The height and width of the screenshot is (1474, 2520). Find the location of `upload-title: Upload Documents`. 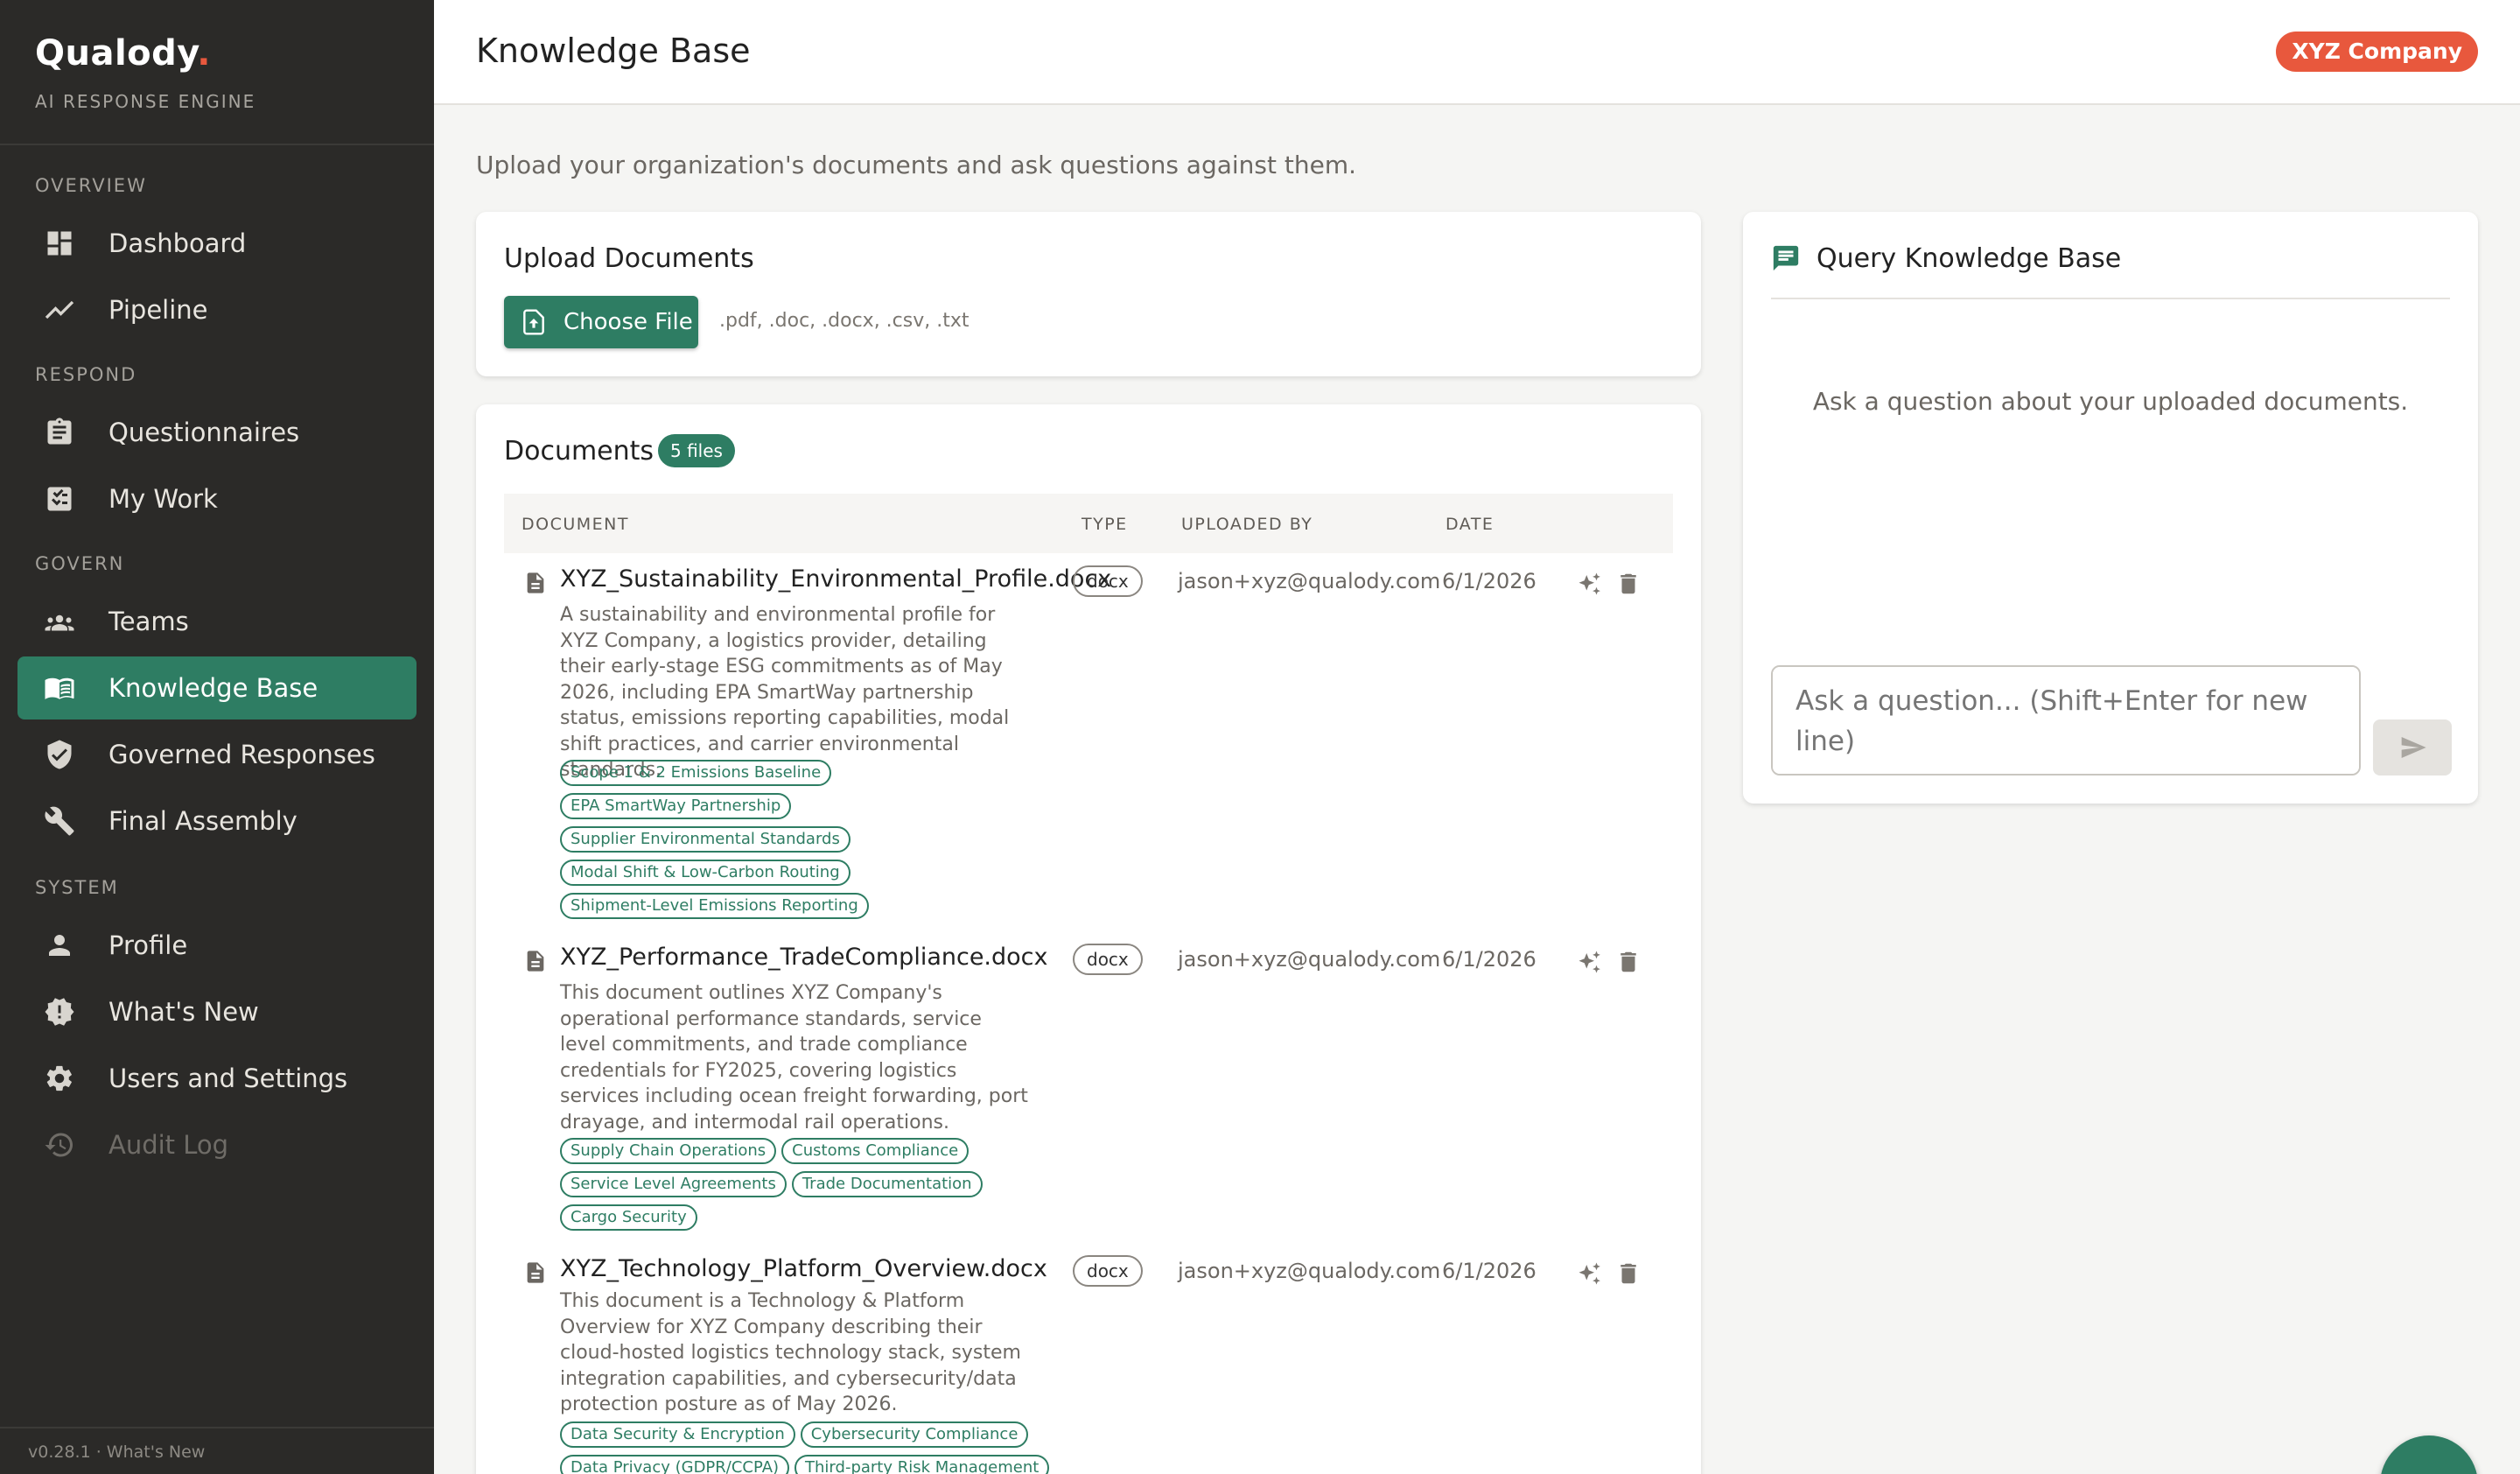

upload-title: Upload Documents is located at coordinates (629, 258).